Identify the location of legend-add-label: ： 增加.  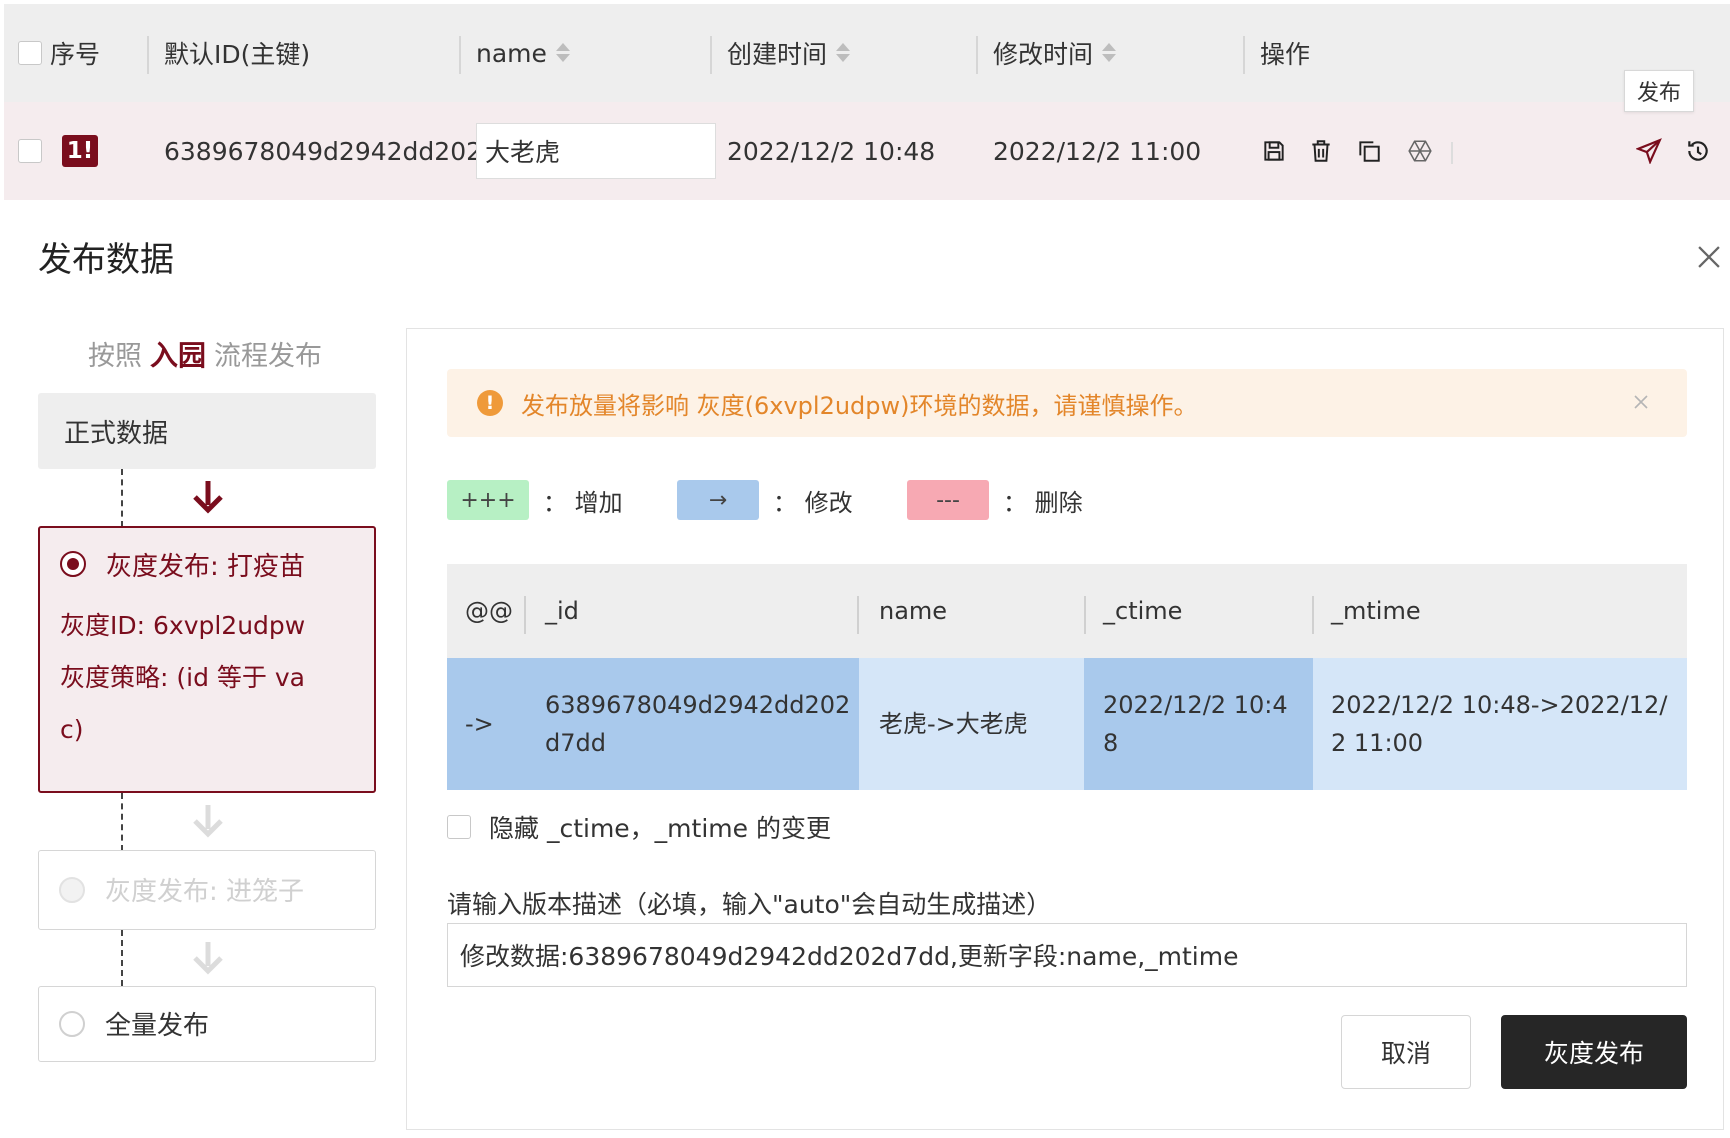
(583, 502).